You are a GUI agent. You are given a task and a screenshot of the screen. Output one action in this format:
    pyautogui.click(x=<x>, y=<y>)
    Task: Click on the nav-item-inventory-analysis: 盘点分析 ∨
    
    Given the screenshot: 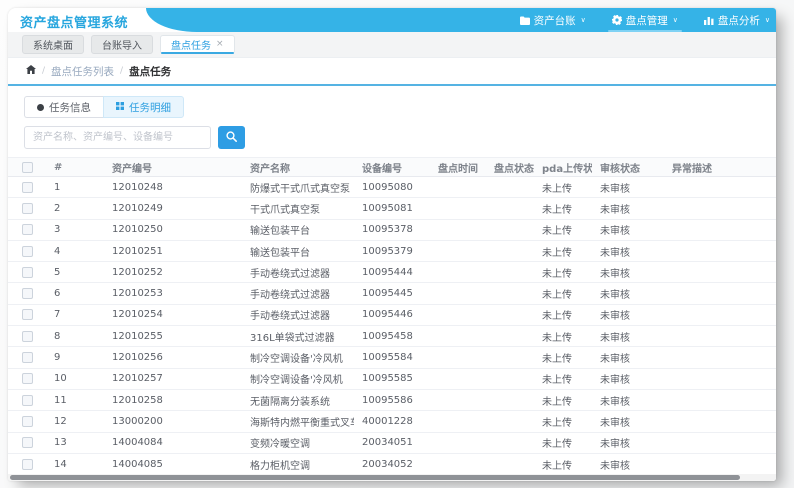 What is the action you would take?
    pyautogui.click(x=736, y=20)
    